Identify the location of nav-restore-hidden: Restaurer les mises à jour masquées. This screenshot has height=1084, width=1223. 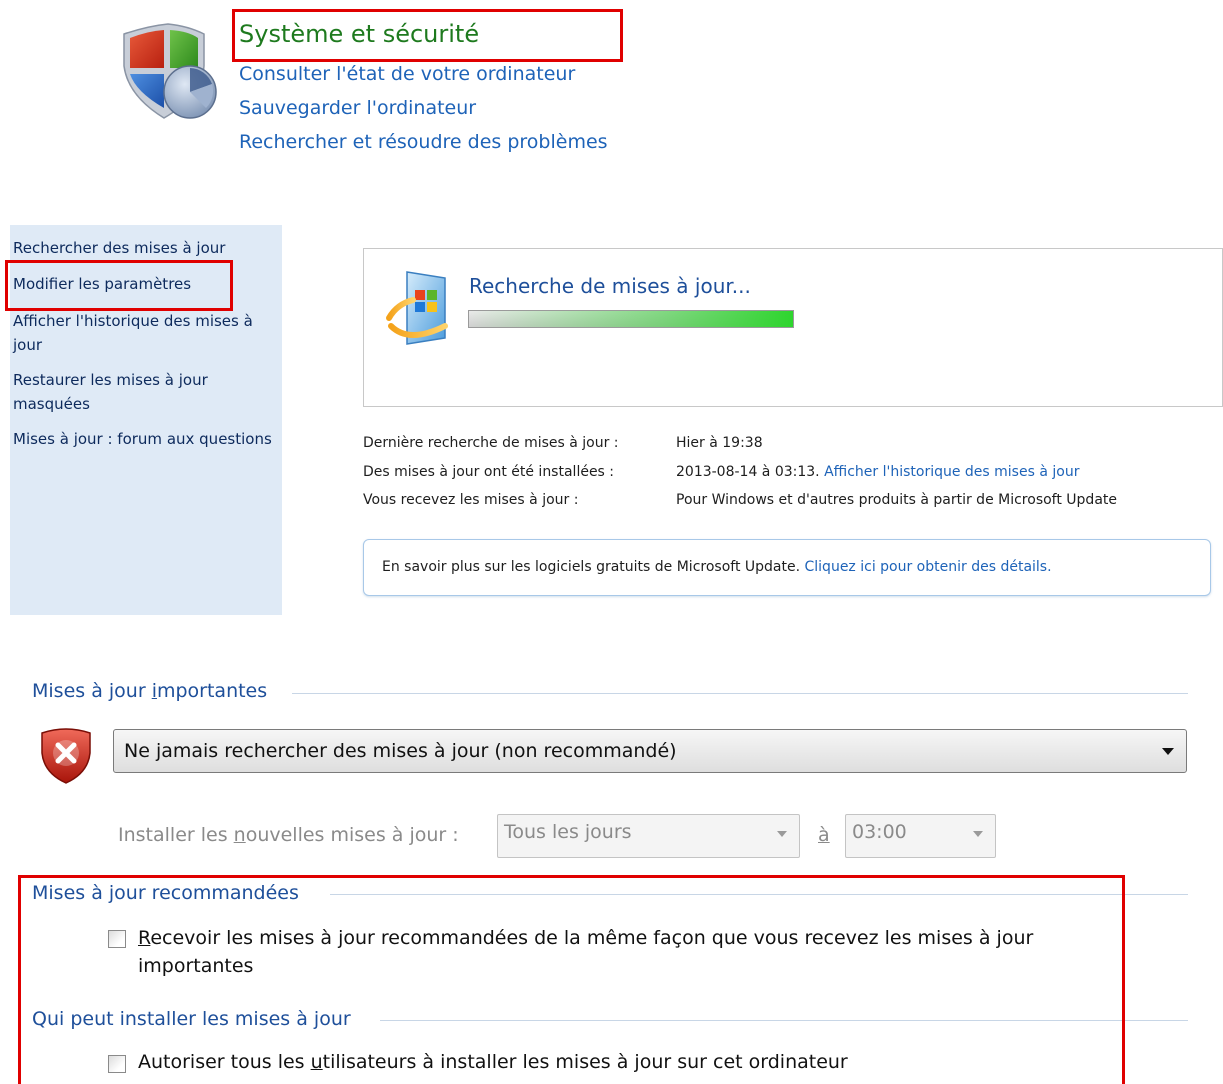
(144, 392).